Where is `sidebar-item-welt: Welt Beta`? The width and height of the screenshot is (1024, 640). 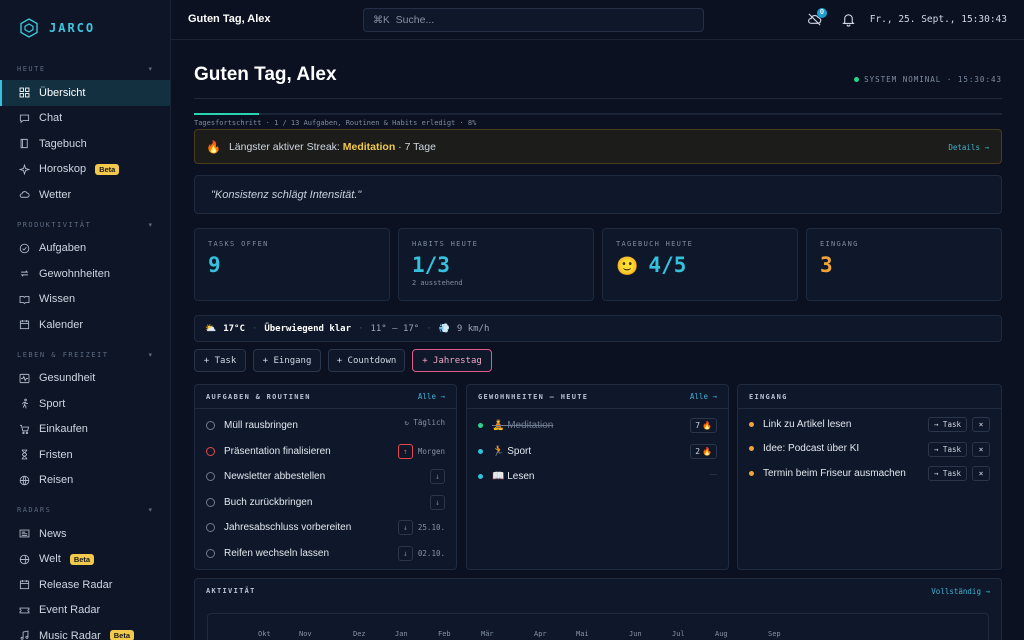 sidebar-item-welt: Welt Beta is located at coordinates (85, 560).